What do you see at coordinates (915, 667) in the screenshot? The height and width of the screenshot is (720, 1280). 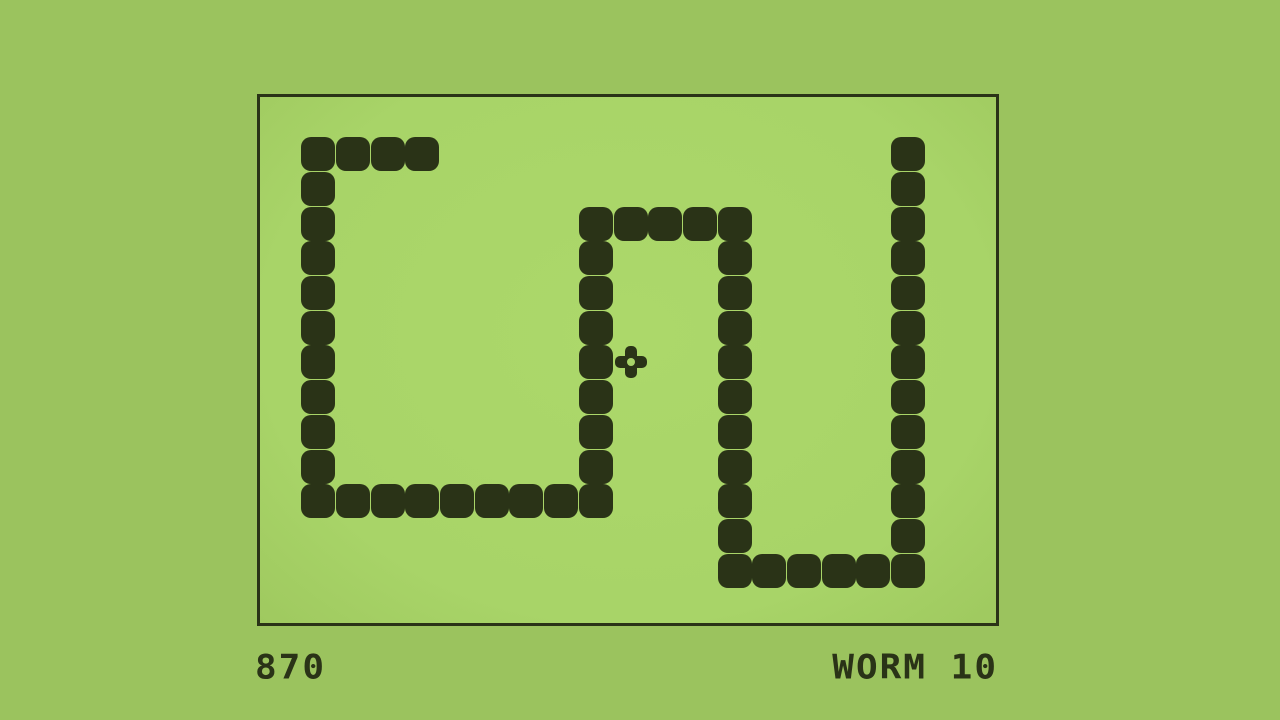 I see `level-display: WORM 10` at bounding box center [915, 667].